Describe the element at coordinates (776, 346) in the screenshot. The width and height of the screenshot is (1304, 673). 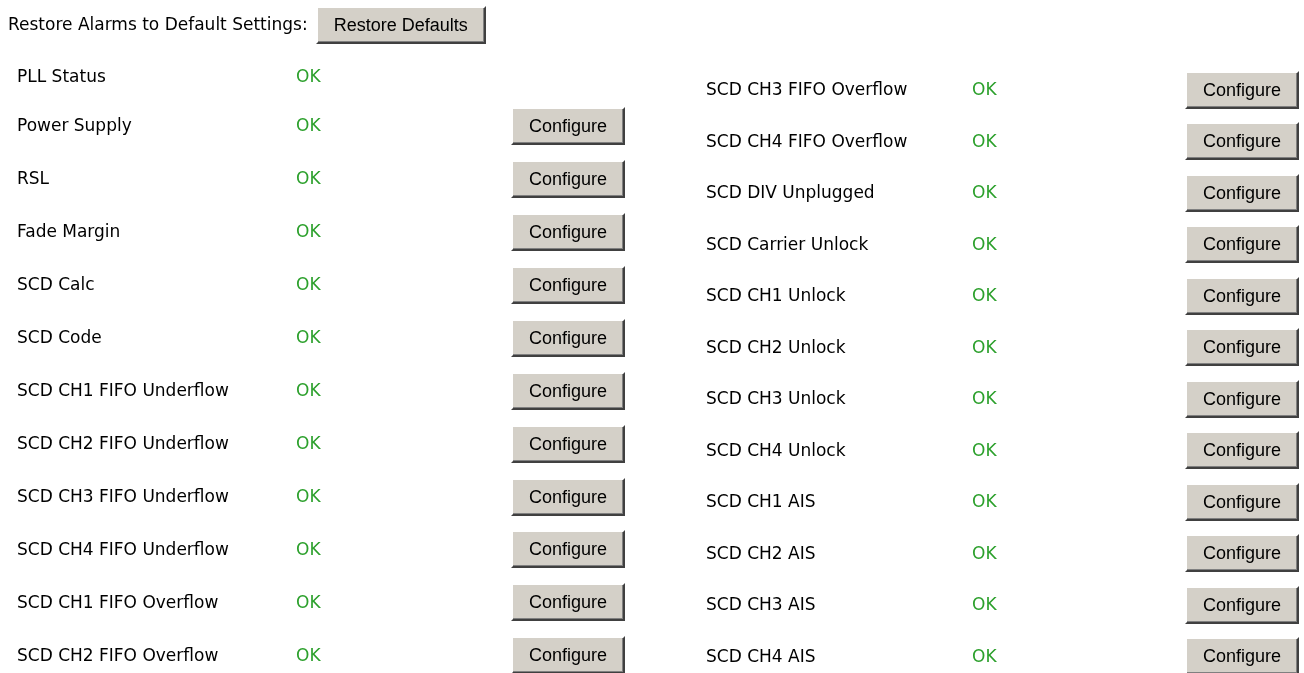
I see `alarm-name: SCD CH2 Unlock` at that location.